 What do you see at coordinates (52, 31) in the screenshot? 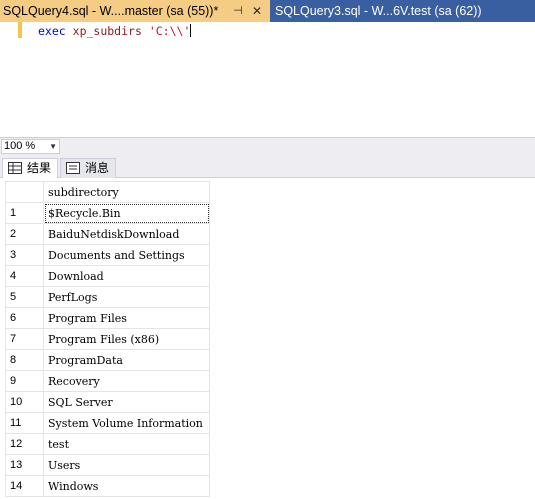
I see `keyword-exec: exec` at bounding box center [52, 31].